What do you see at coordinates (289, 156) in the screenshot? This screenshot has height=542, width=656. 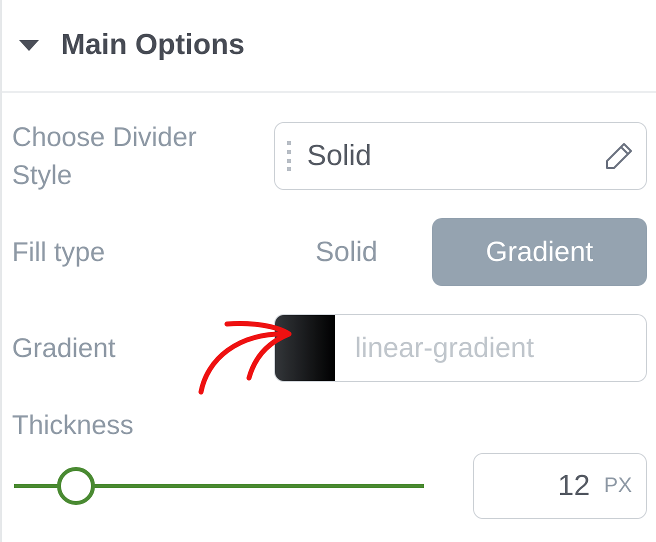 I see `drag-handle-icon` at bounding box center [289, 156].